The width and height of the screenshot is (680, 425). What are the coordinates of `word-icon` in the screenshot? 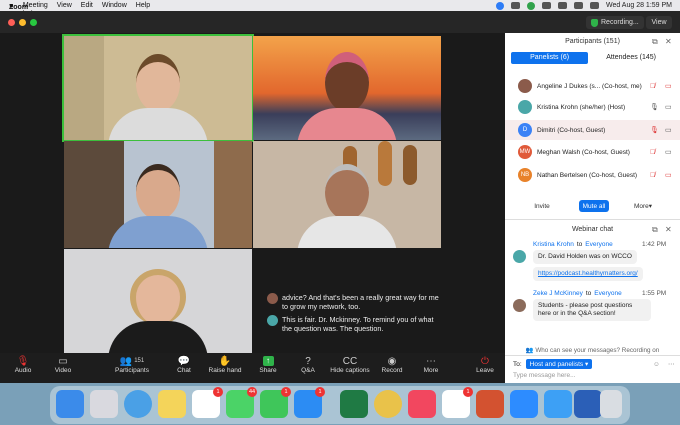 It's located at (588, 404).